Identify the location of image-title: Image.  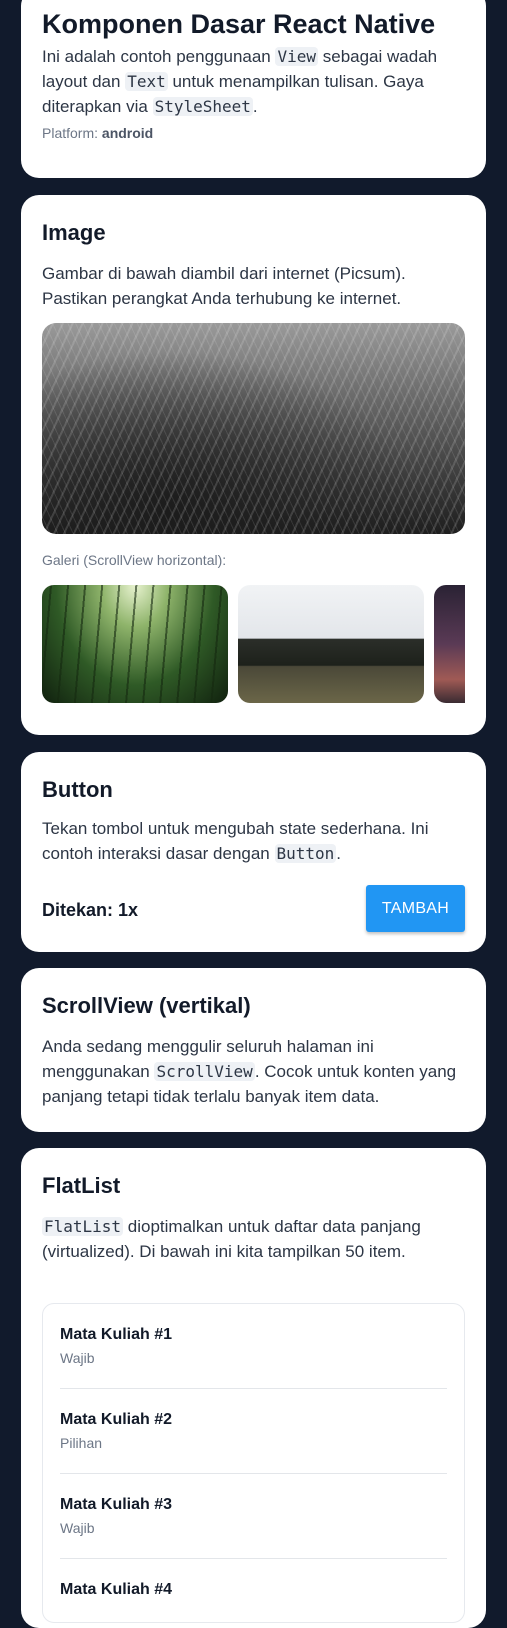
(74, 232).